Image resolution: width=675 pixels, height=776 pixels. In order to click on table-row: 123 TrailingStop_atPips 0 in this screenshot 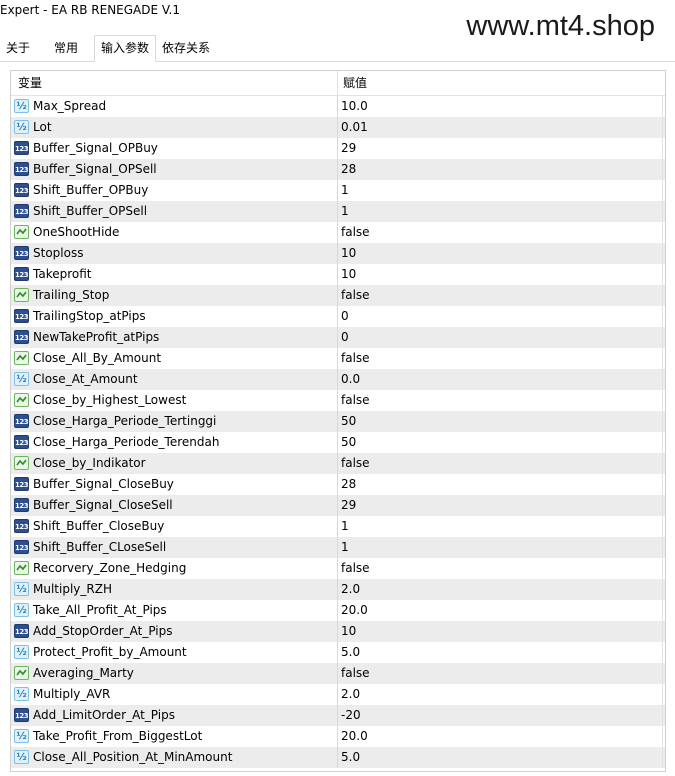, I will do `click(338, 316)`.